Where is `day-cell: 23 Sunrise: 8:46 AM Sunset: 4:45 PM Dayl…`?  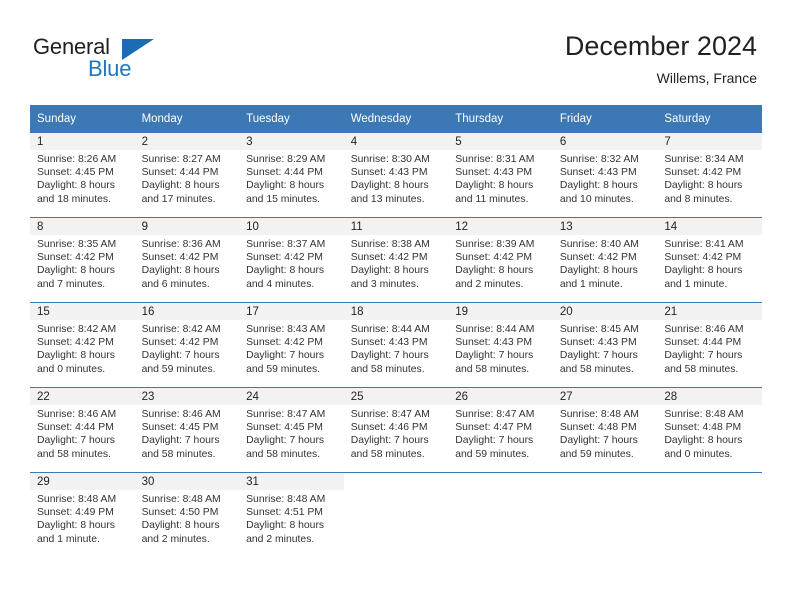 day-cell: 23 Sunrise: 8:46 AM Sunset: 4:45 PM Dayl… is located at coordinates (187, 430).